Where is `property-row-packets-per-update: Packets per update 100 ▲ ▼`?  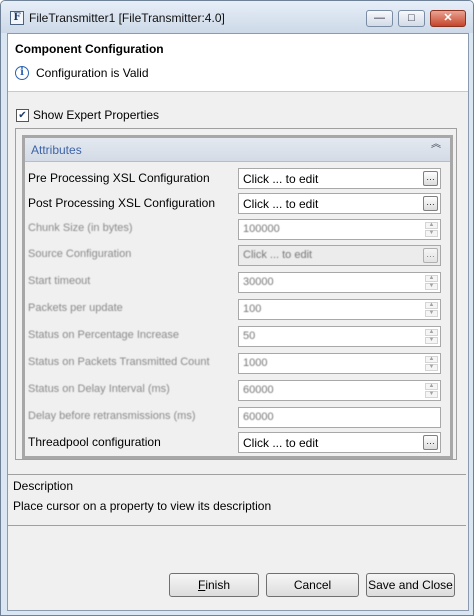 property-row-packets-per-update: Packets per update 100 ▲ ▼ is located at coordinates (237, 310).